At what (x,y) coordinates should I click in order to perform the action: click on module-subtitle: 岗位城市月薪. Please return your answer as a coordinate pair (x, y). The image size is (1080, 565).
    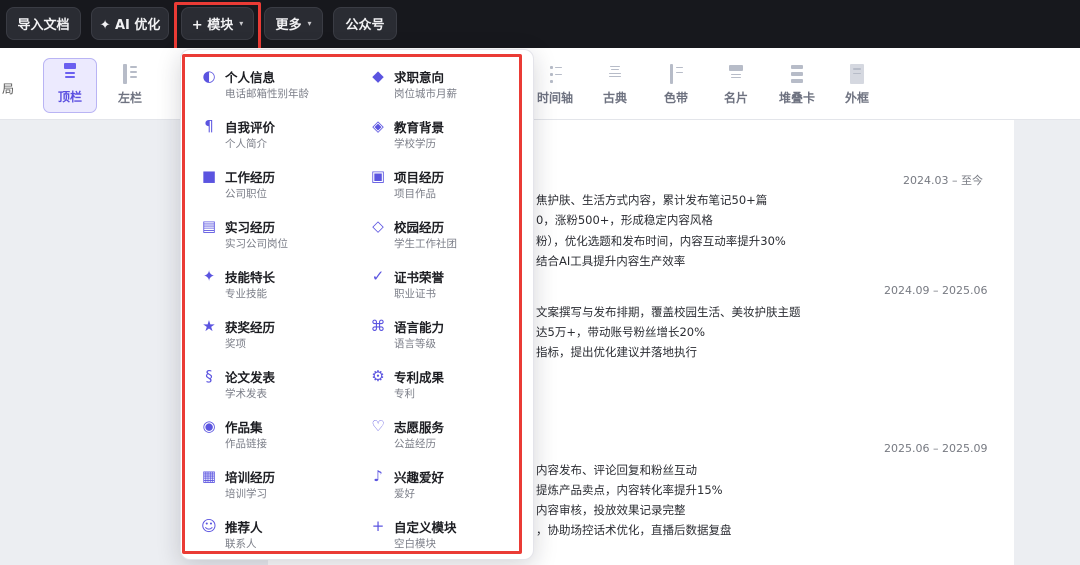
    Looking at the image, I should click on (425, 94).